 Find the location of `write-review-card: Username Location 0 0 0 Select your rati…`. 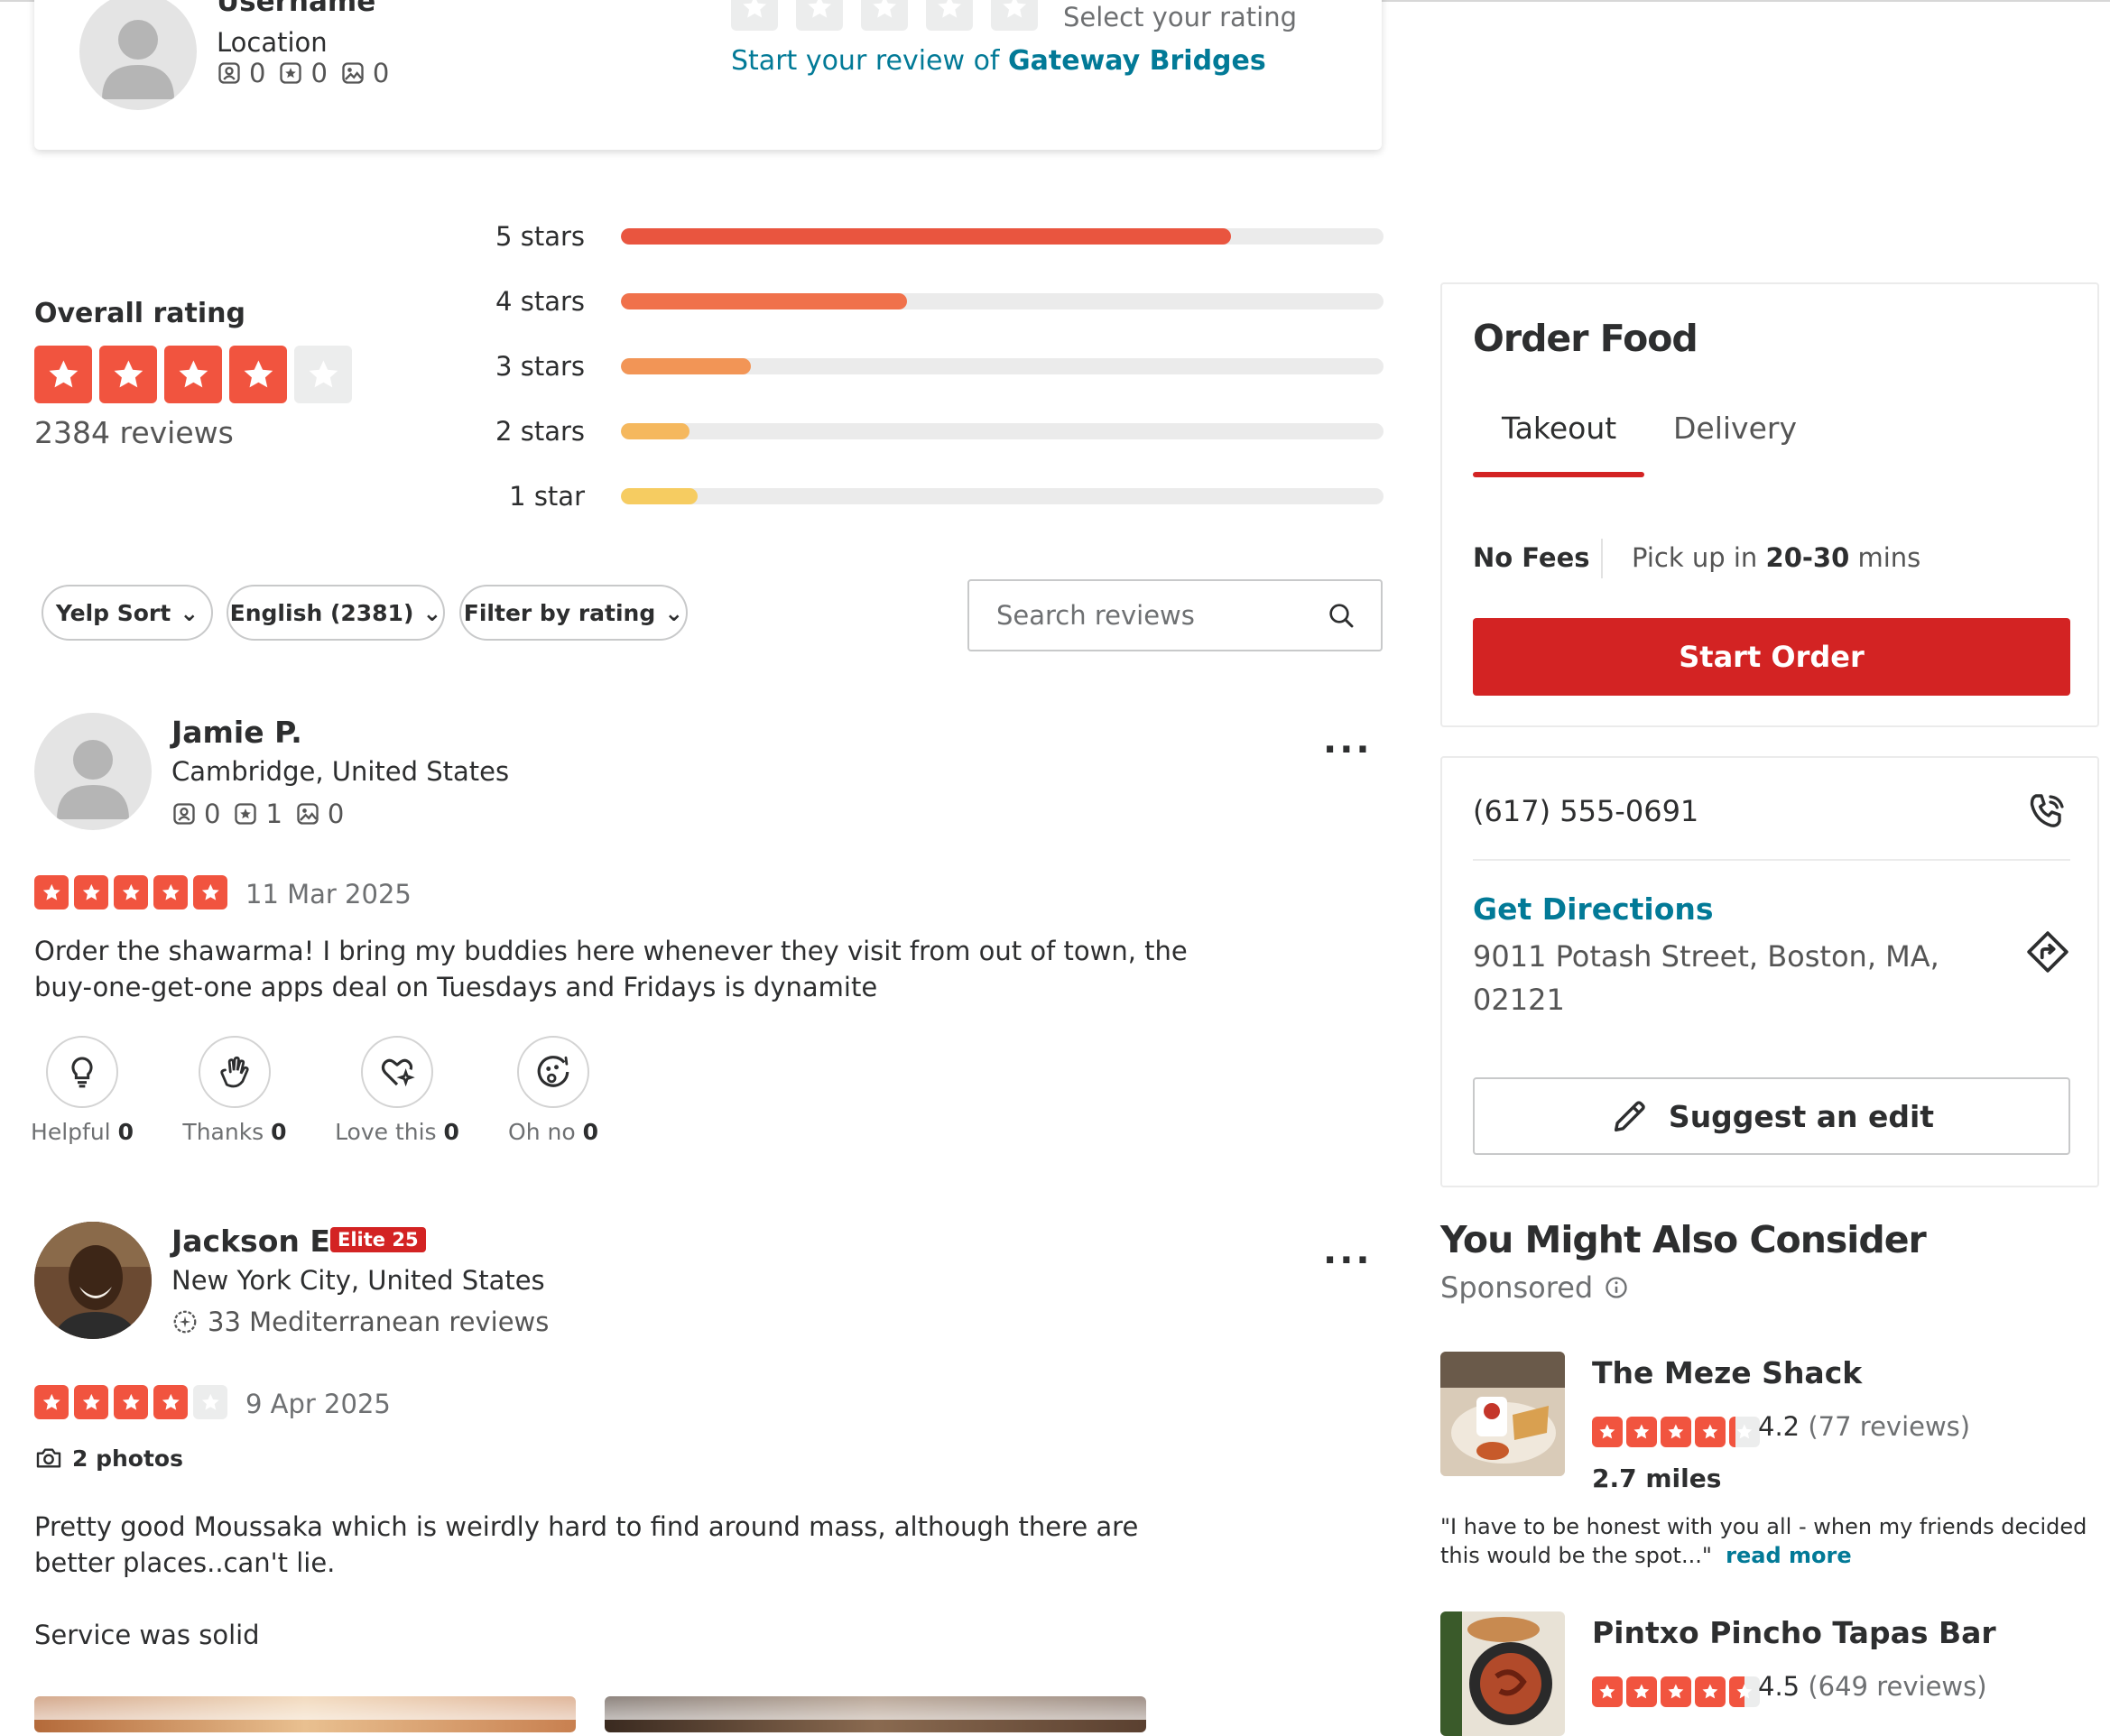

write-review-card: Username Location 0 0 0 Select your rati… is located at coordinates (708, 75).